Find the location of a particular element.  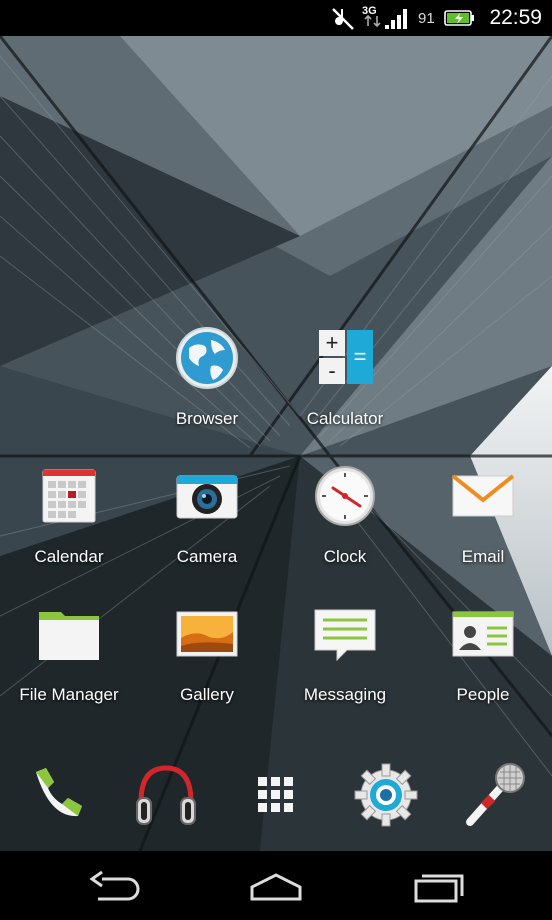

app-clock: Clock is located at coordinates (345, 533).